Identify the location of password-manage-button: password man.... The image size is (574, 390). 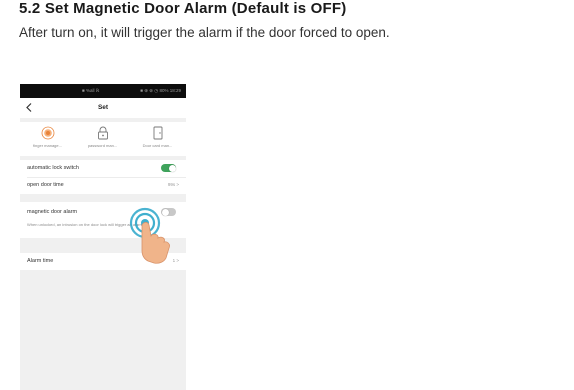
(102, 140).